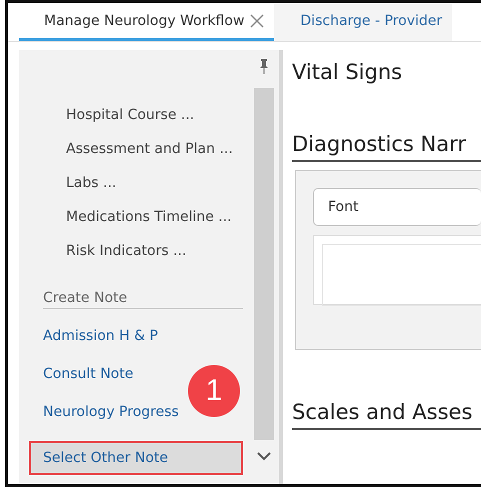 Image resolution: width=481 pixels, height=487 pixels. I want to click on section-heading: Create Note, so click(143, 299).